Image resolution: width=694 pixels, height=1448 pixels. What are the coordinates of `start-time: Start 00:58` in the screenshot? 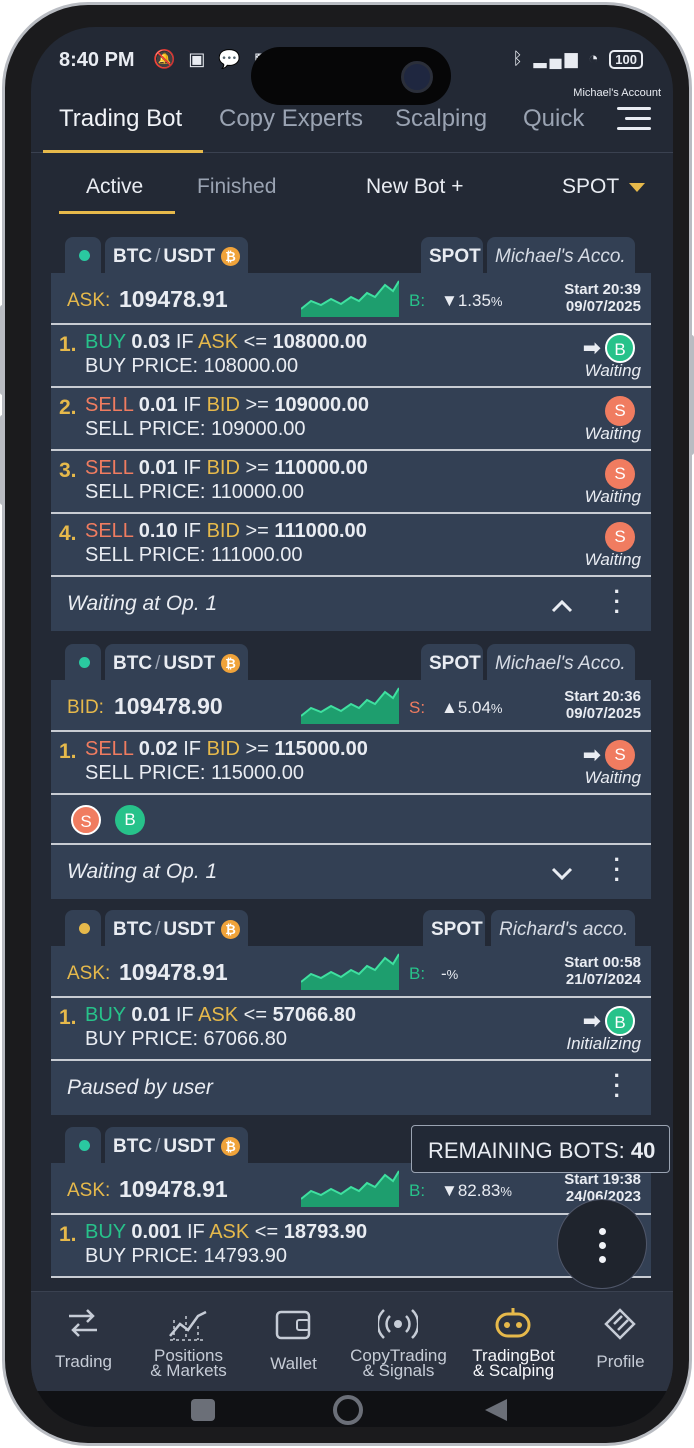 It's located at (602, 962).